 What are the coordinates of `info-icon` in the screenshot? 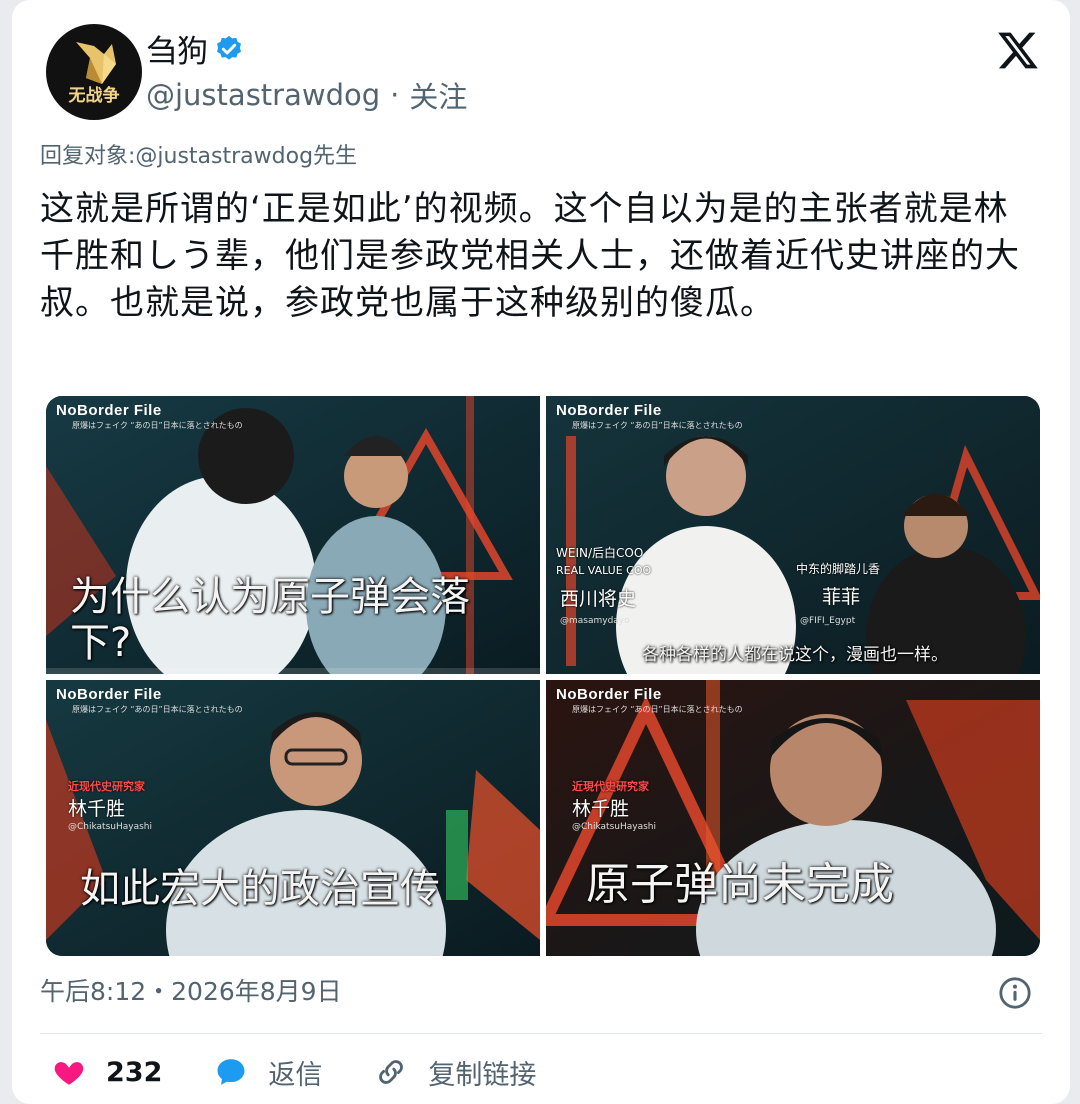 It's located at (1015, 993).